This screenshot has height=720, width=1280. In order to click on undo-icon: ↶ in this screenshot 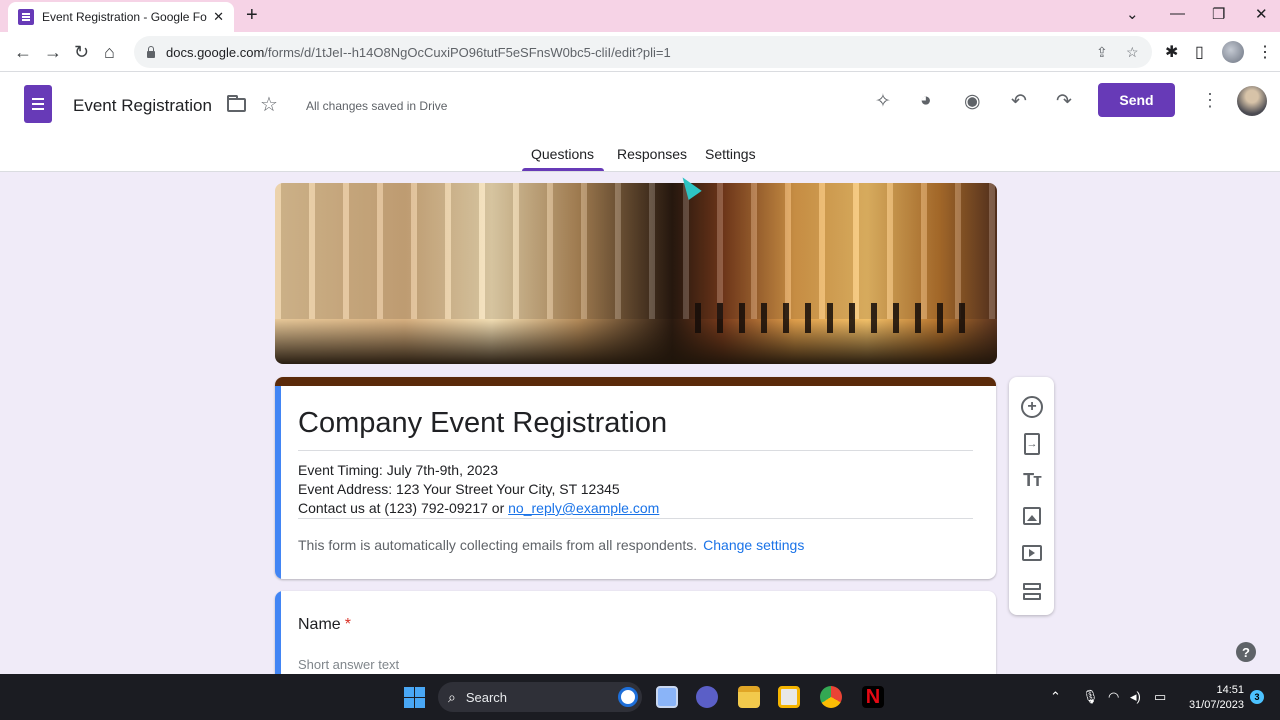, I will do `click(1019, 101)`.